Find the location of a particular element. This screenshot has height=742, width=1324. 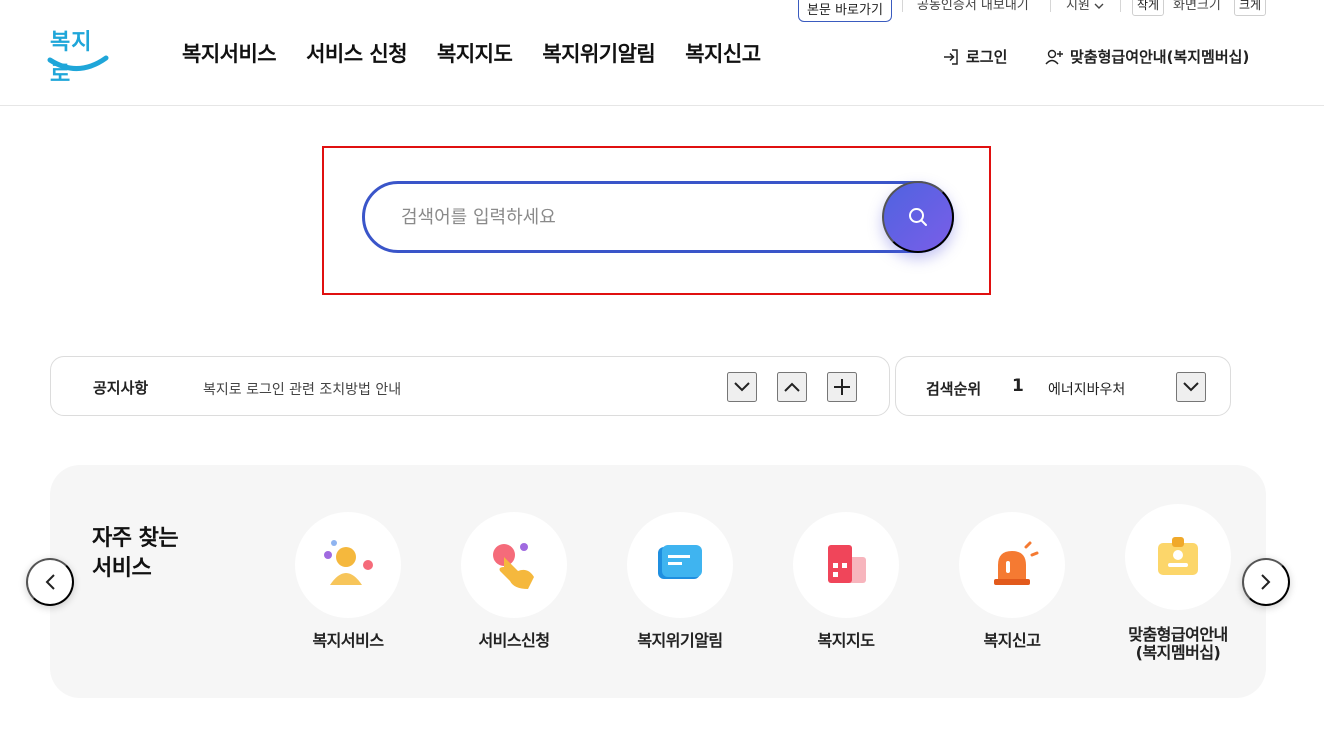

search-ranking-bar: 검색순위 1 에너지바우처 is located at coordinates (1063, 386).